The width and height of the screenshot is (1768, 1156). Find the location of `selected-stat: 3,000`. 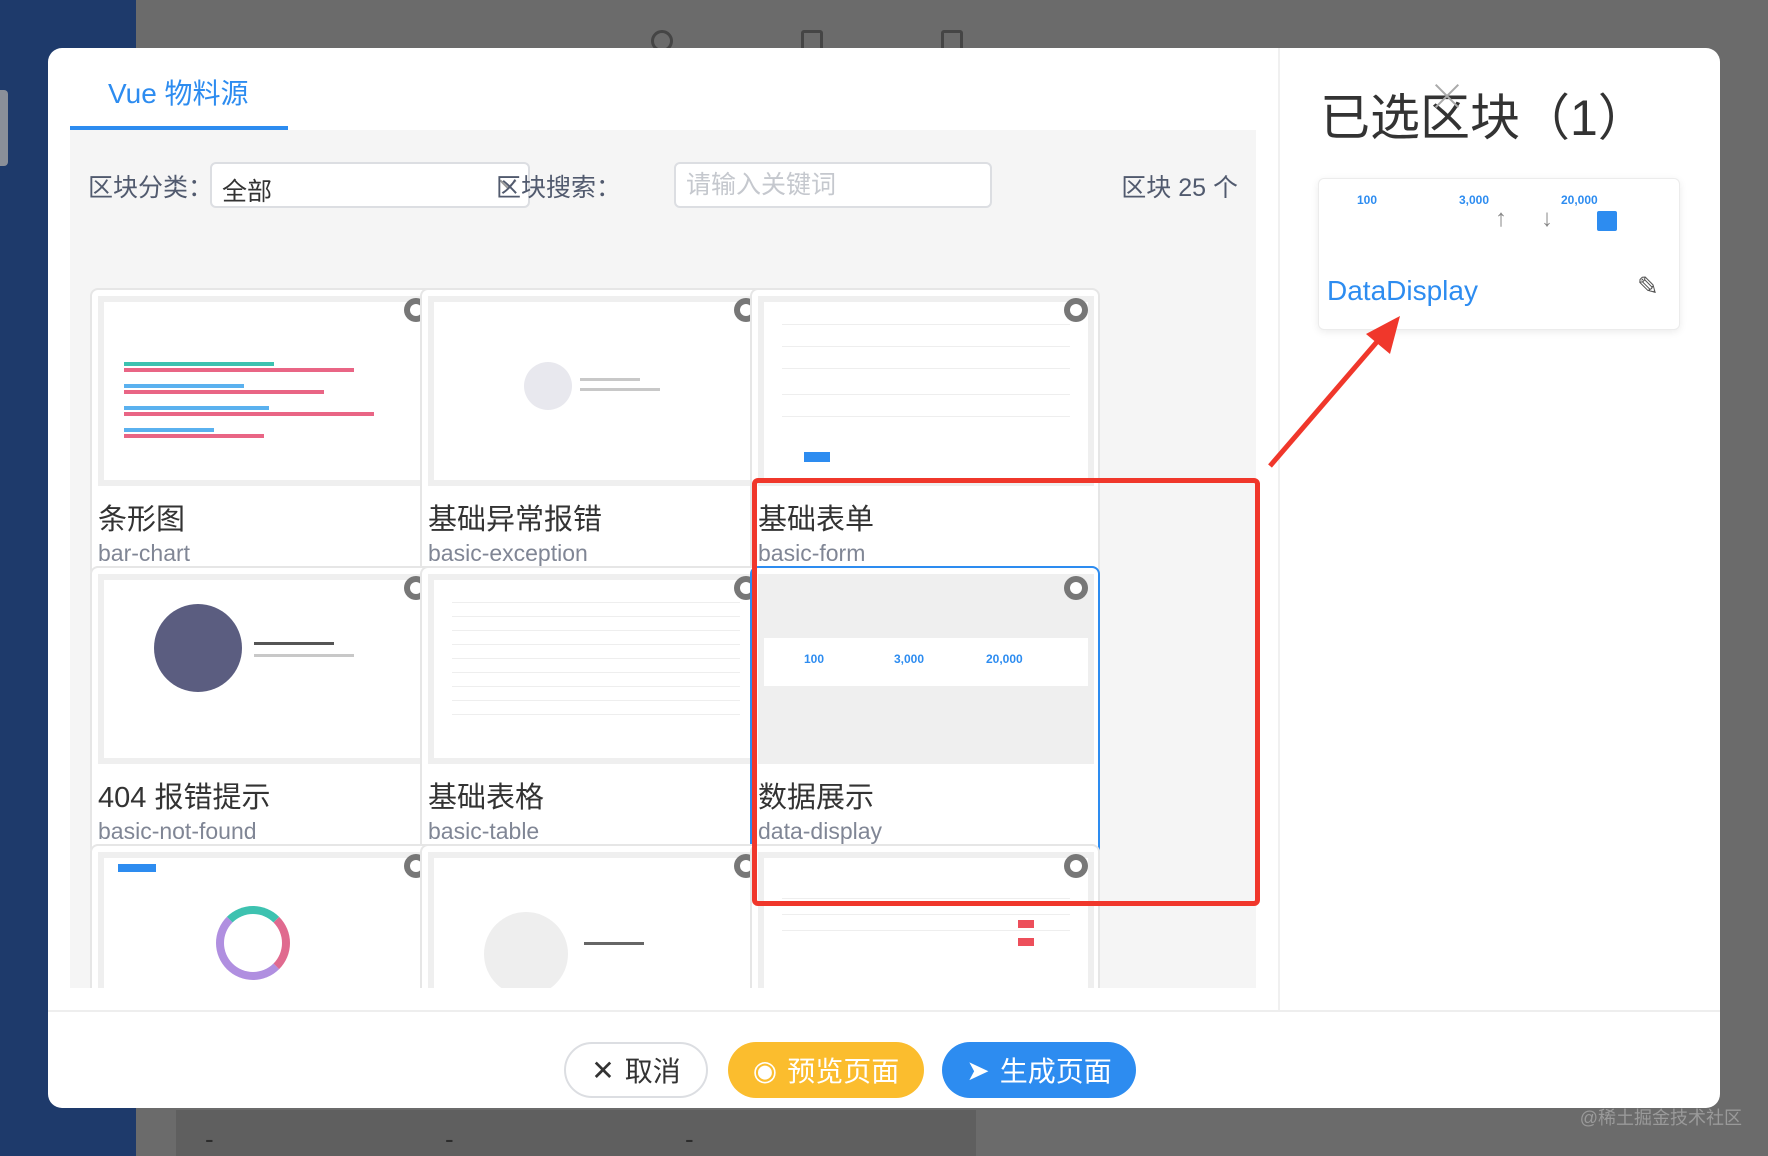

selected-stat: 3,000 is located at coordinates (1474, 200).